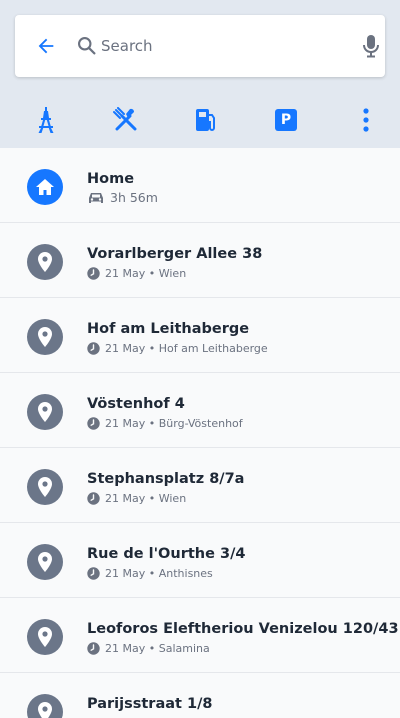 The width and height of the screenshot is (400, 718). What do you see at coordinates (150, 704) in the screenshot?
I see `item-title: Parijsstraat 1/8` at bounding box center [150, 704].